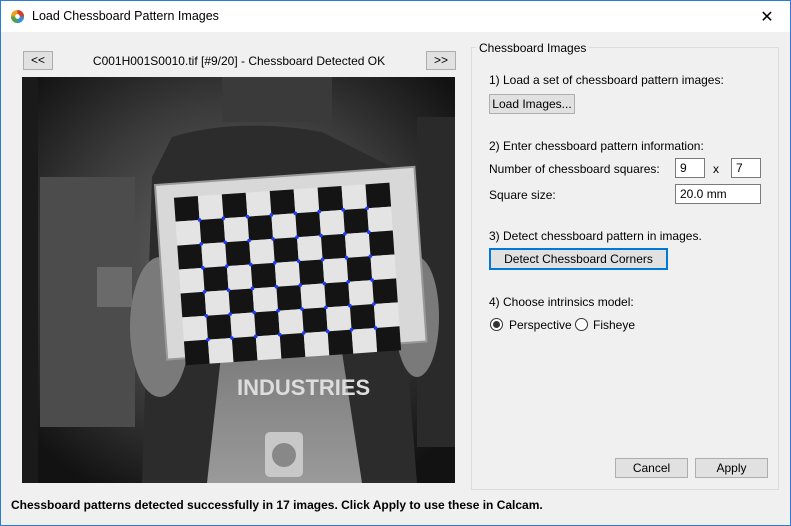  Describe the element at coordinates (614, 325) in the screenshot. I see `fisheye-label: Fisheye` at that location.